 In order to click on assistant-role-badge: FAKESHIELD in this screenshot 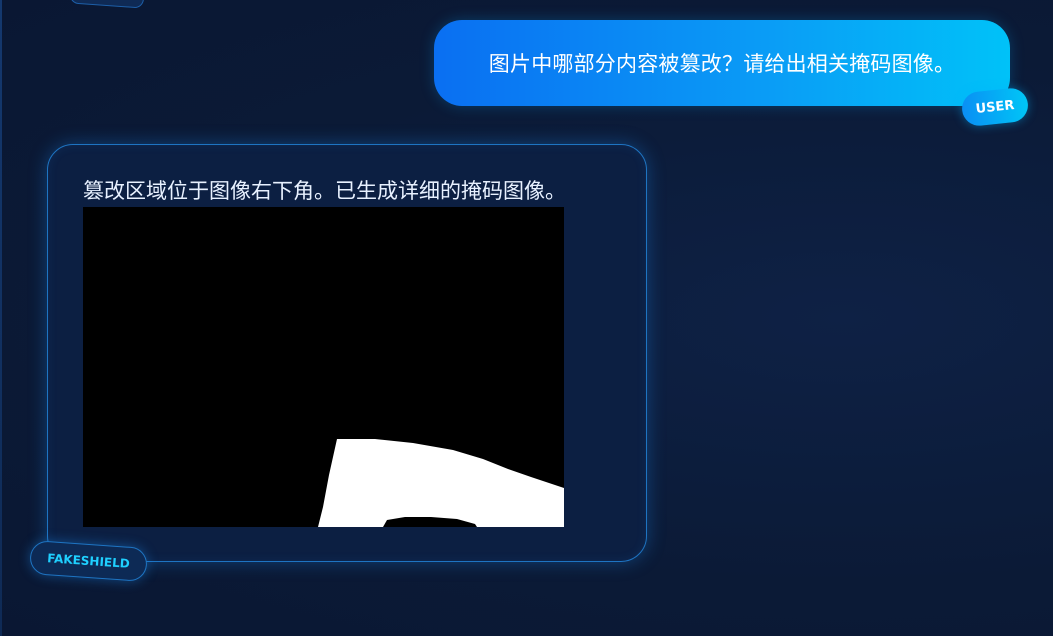, I will do `click(88, 561)`.